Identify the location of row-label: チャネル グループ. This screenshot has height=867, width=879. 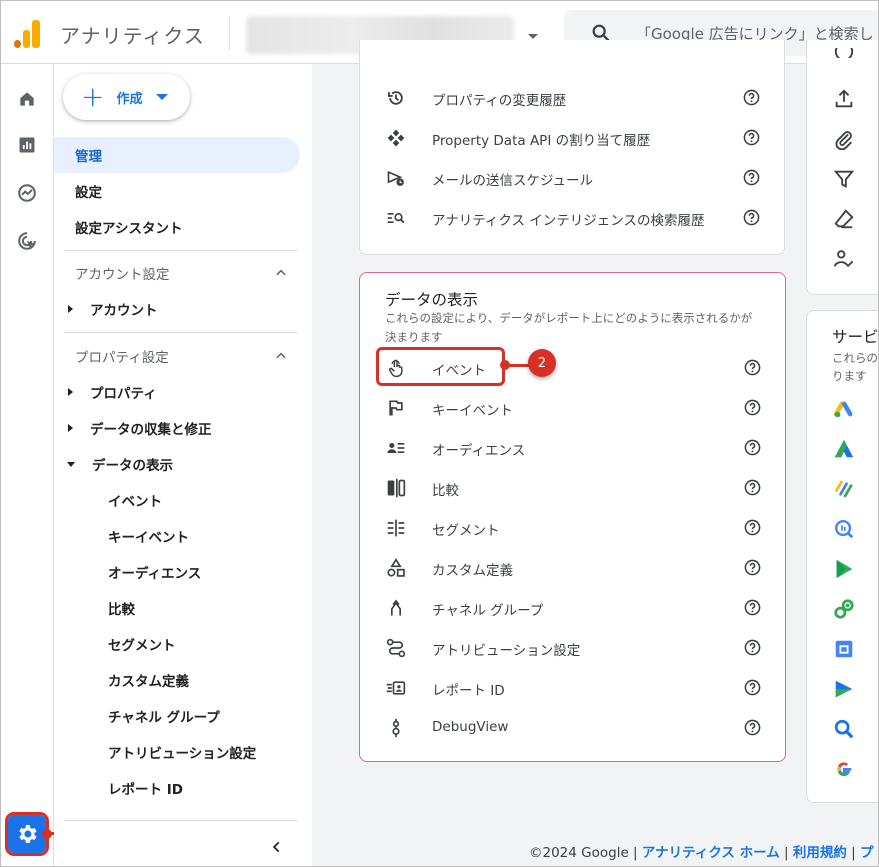
(488, 611).